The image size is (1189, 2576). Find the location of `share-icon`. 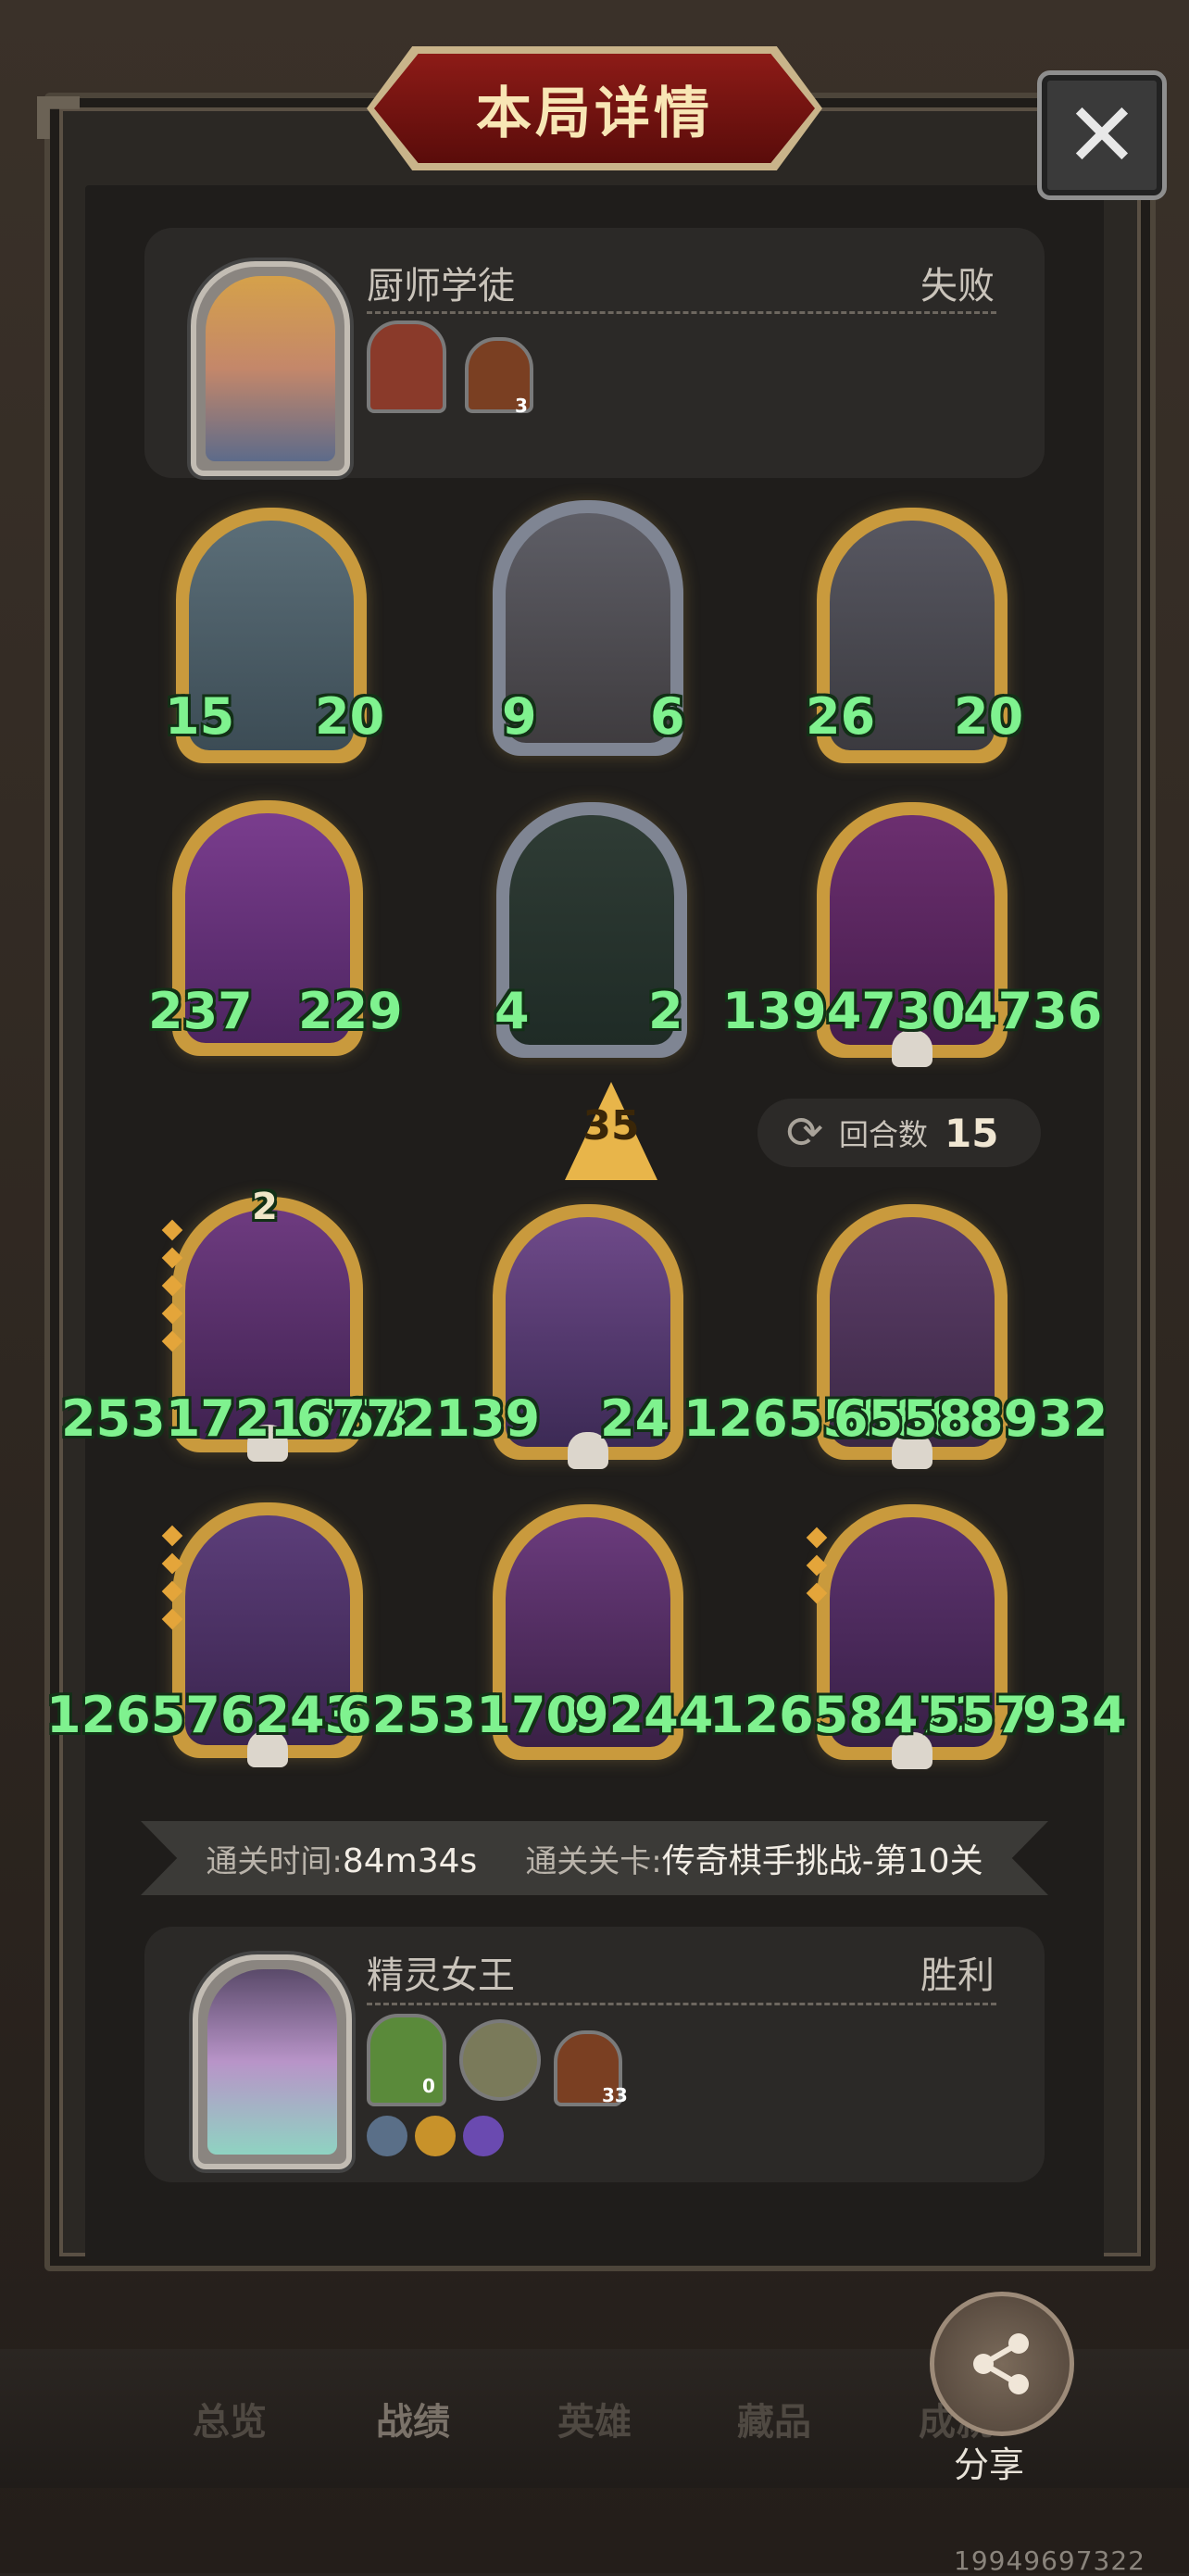

share-icon is located at coordinates (1001, 2363).